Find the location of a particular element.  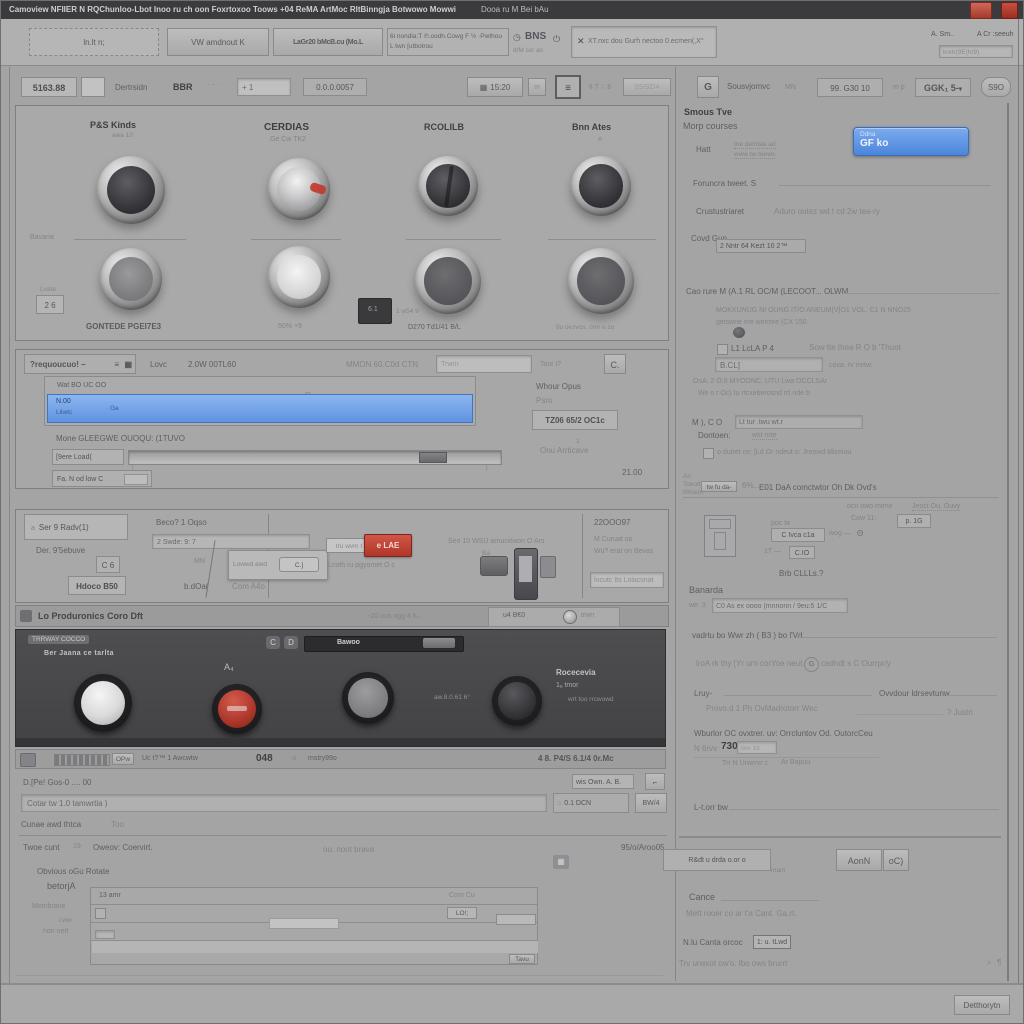

row1-icon-button: ⌐ is located at coordinates (655, 781).